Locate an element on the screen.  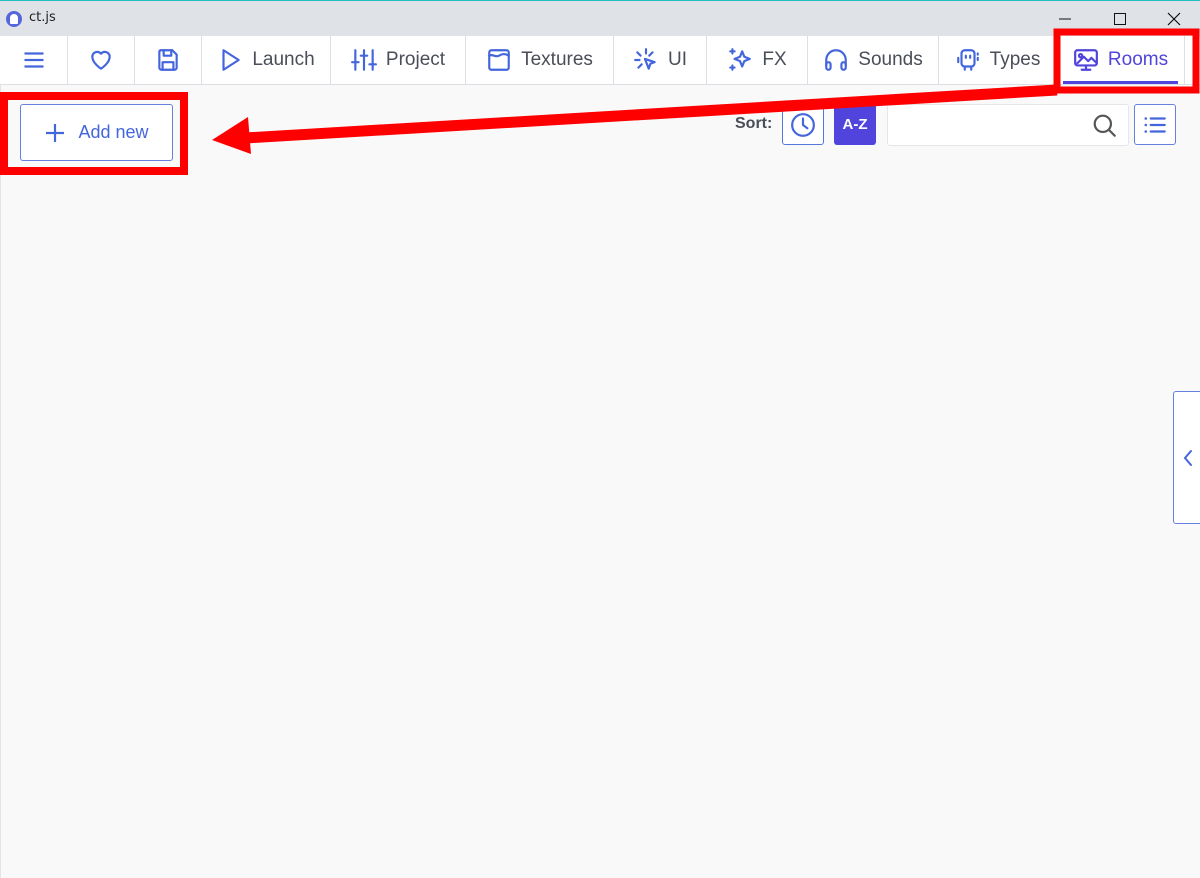
chevron-left-icon is located at coordinates (1187, 457).